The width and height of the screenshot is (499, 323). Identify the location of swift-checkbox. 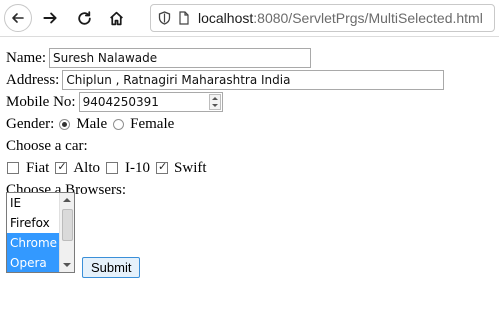
(162, 167).